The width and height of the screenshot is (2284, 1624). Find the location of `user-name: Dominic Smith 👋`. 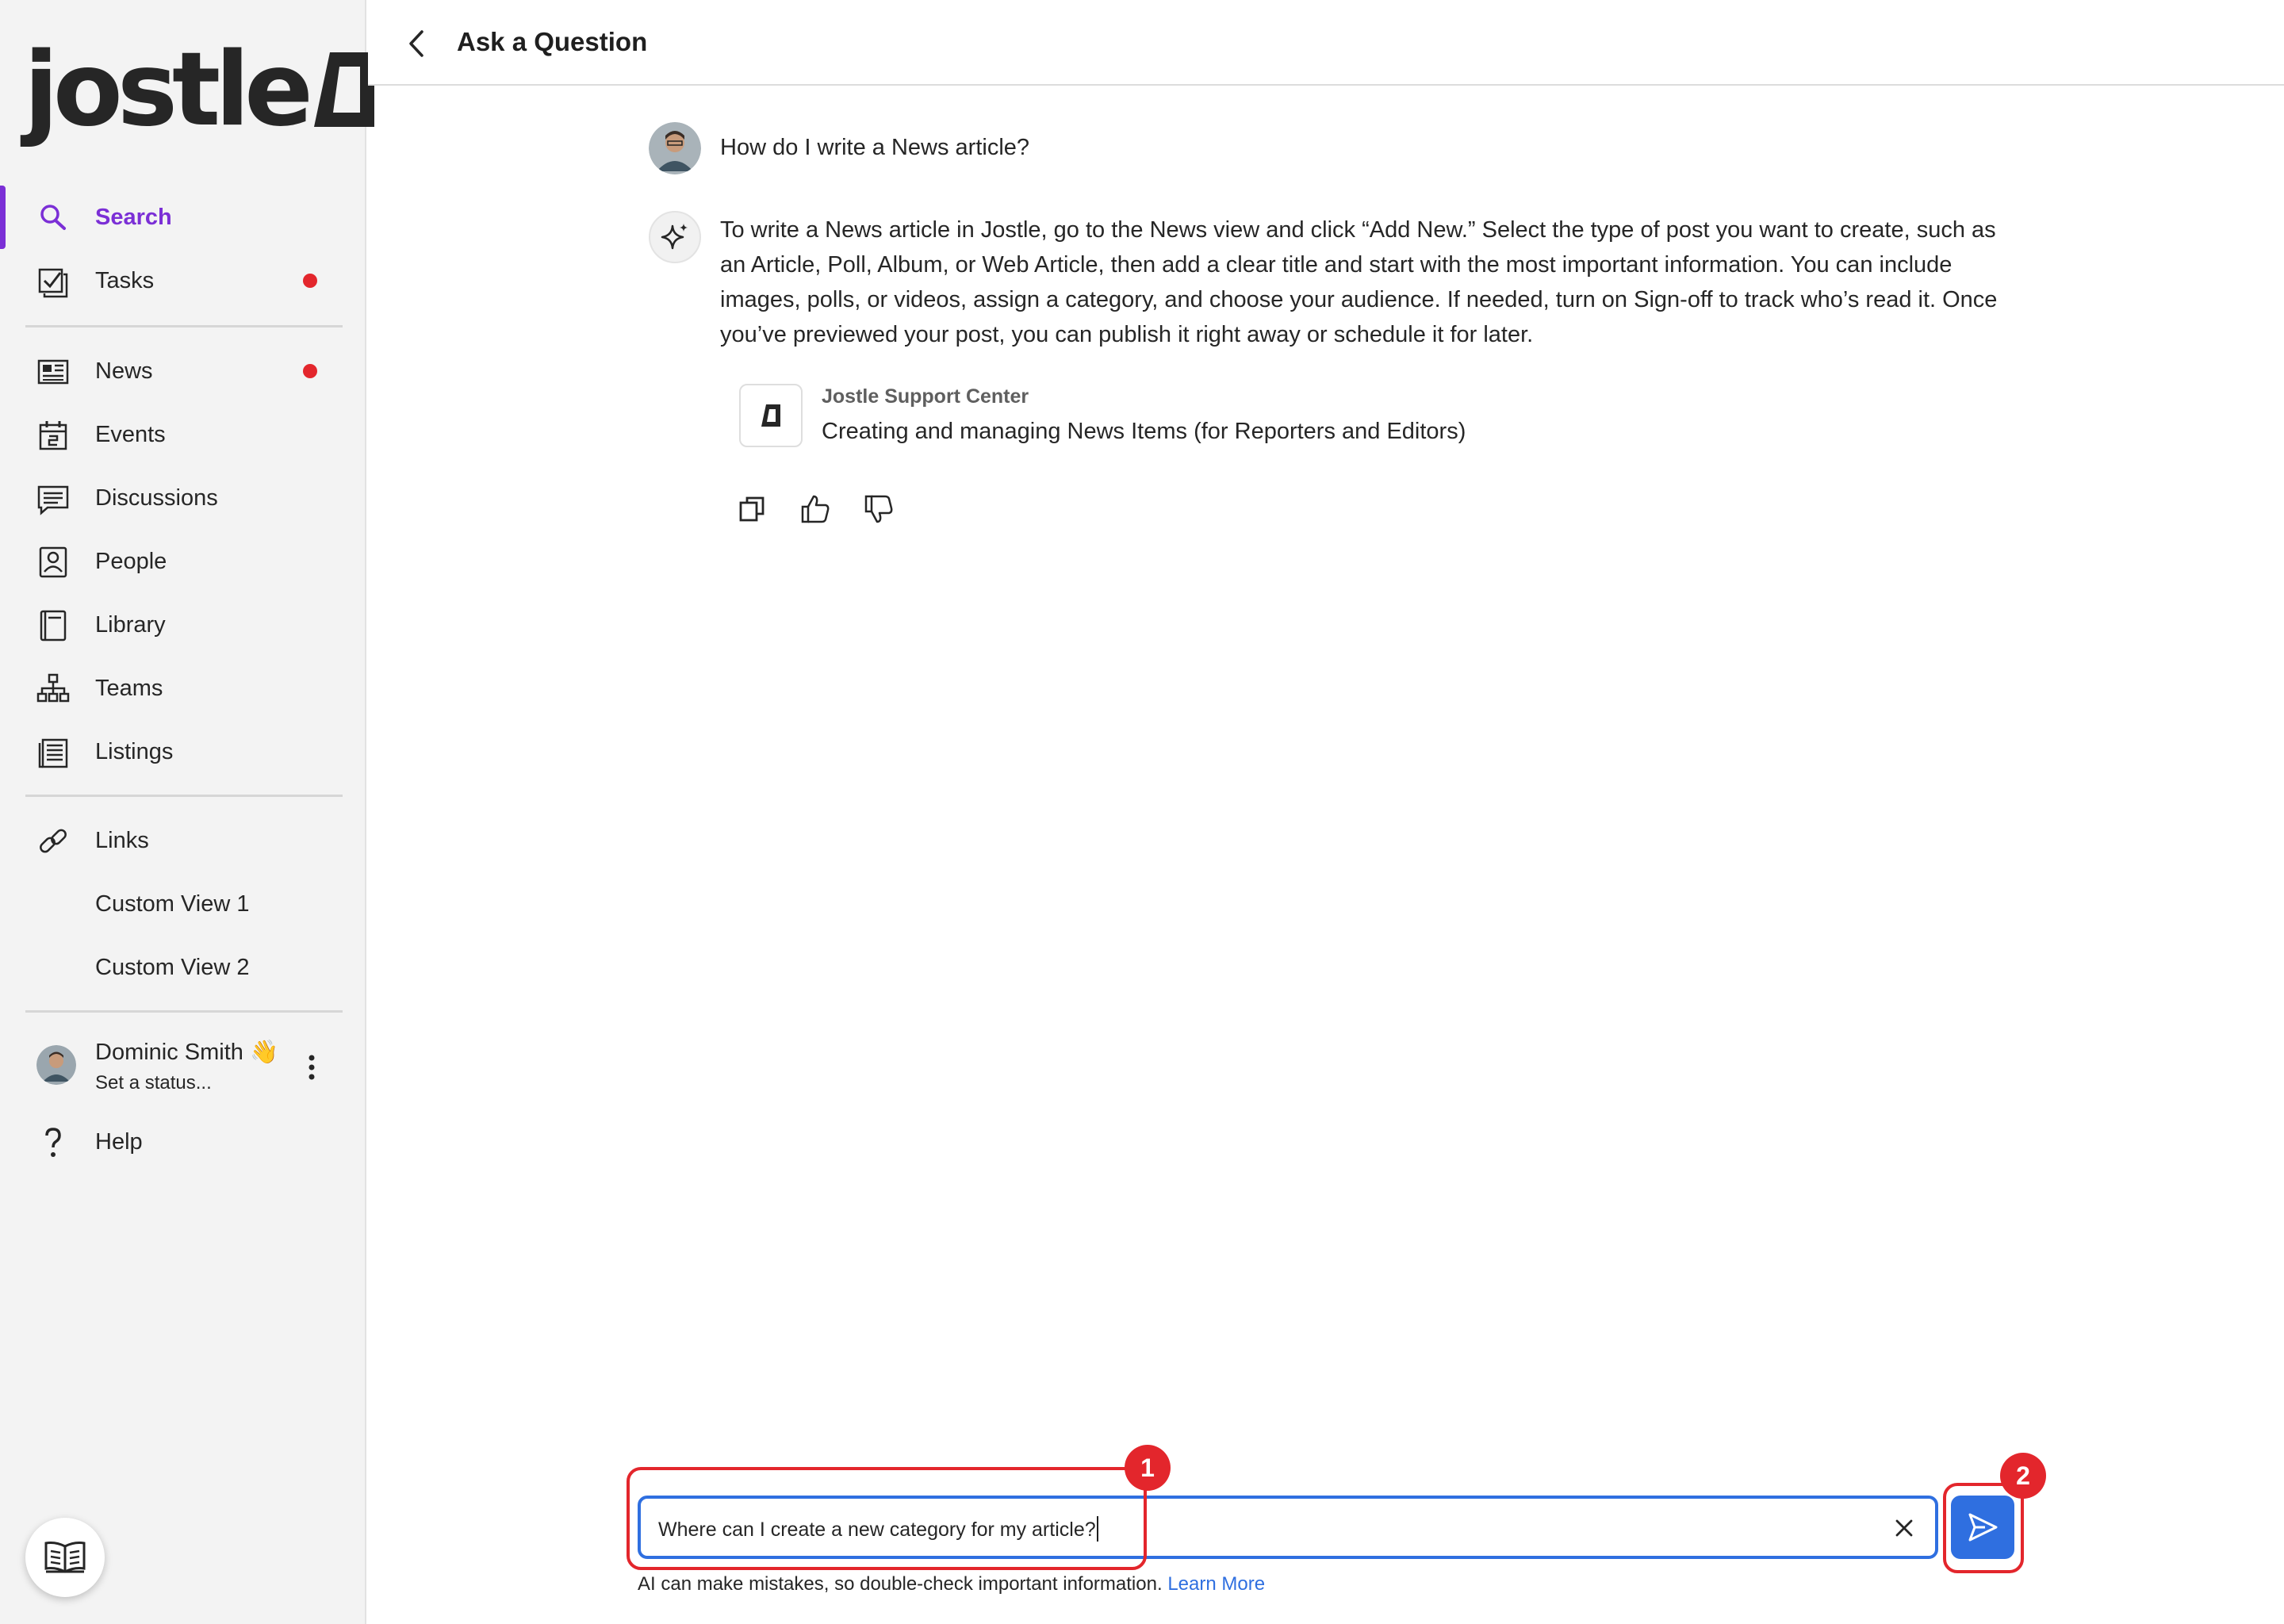

user-name: Dominic Smith 👋 is located at coordinates (187, 1052).